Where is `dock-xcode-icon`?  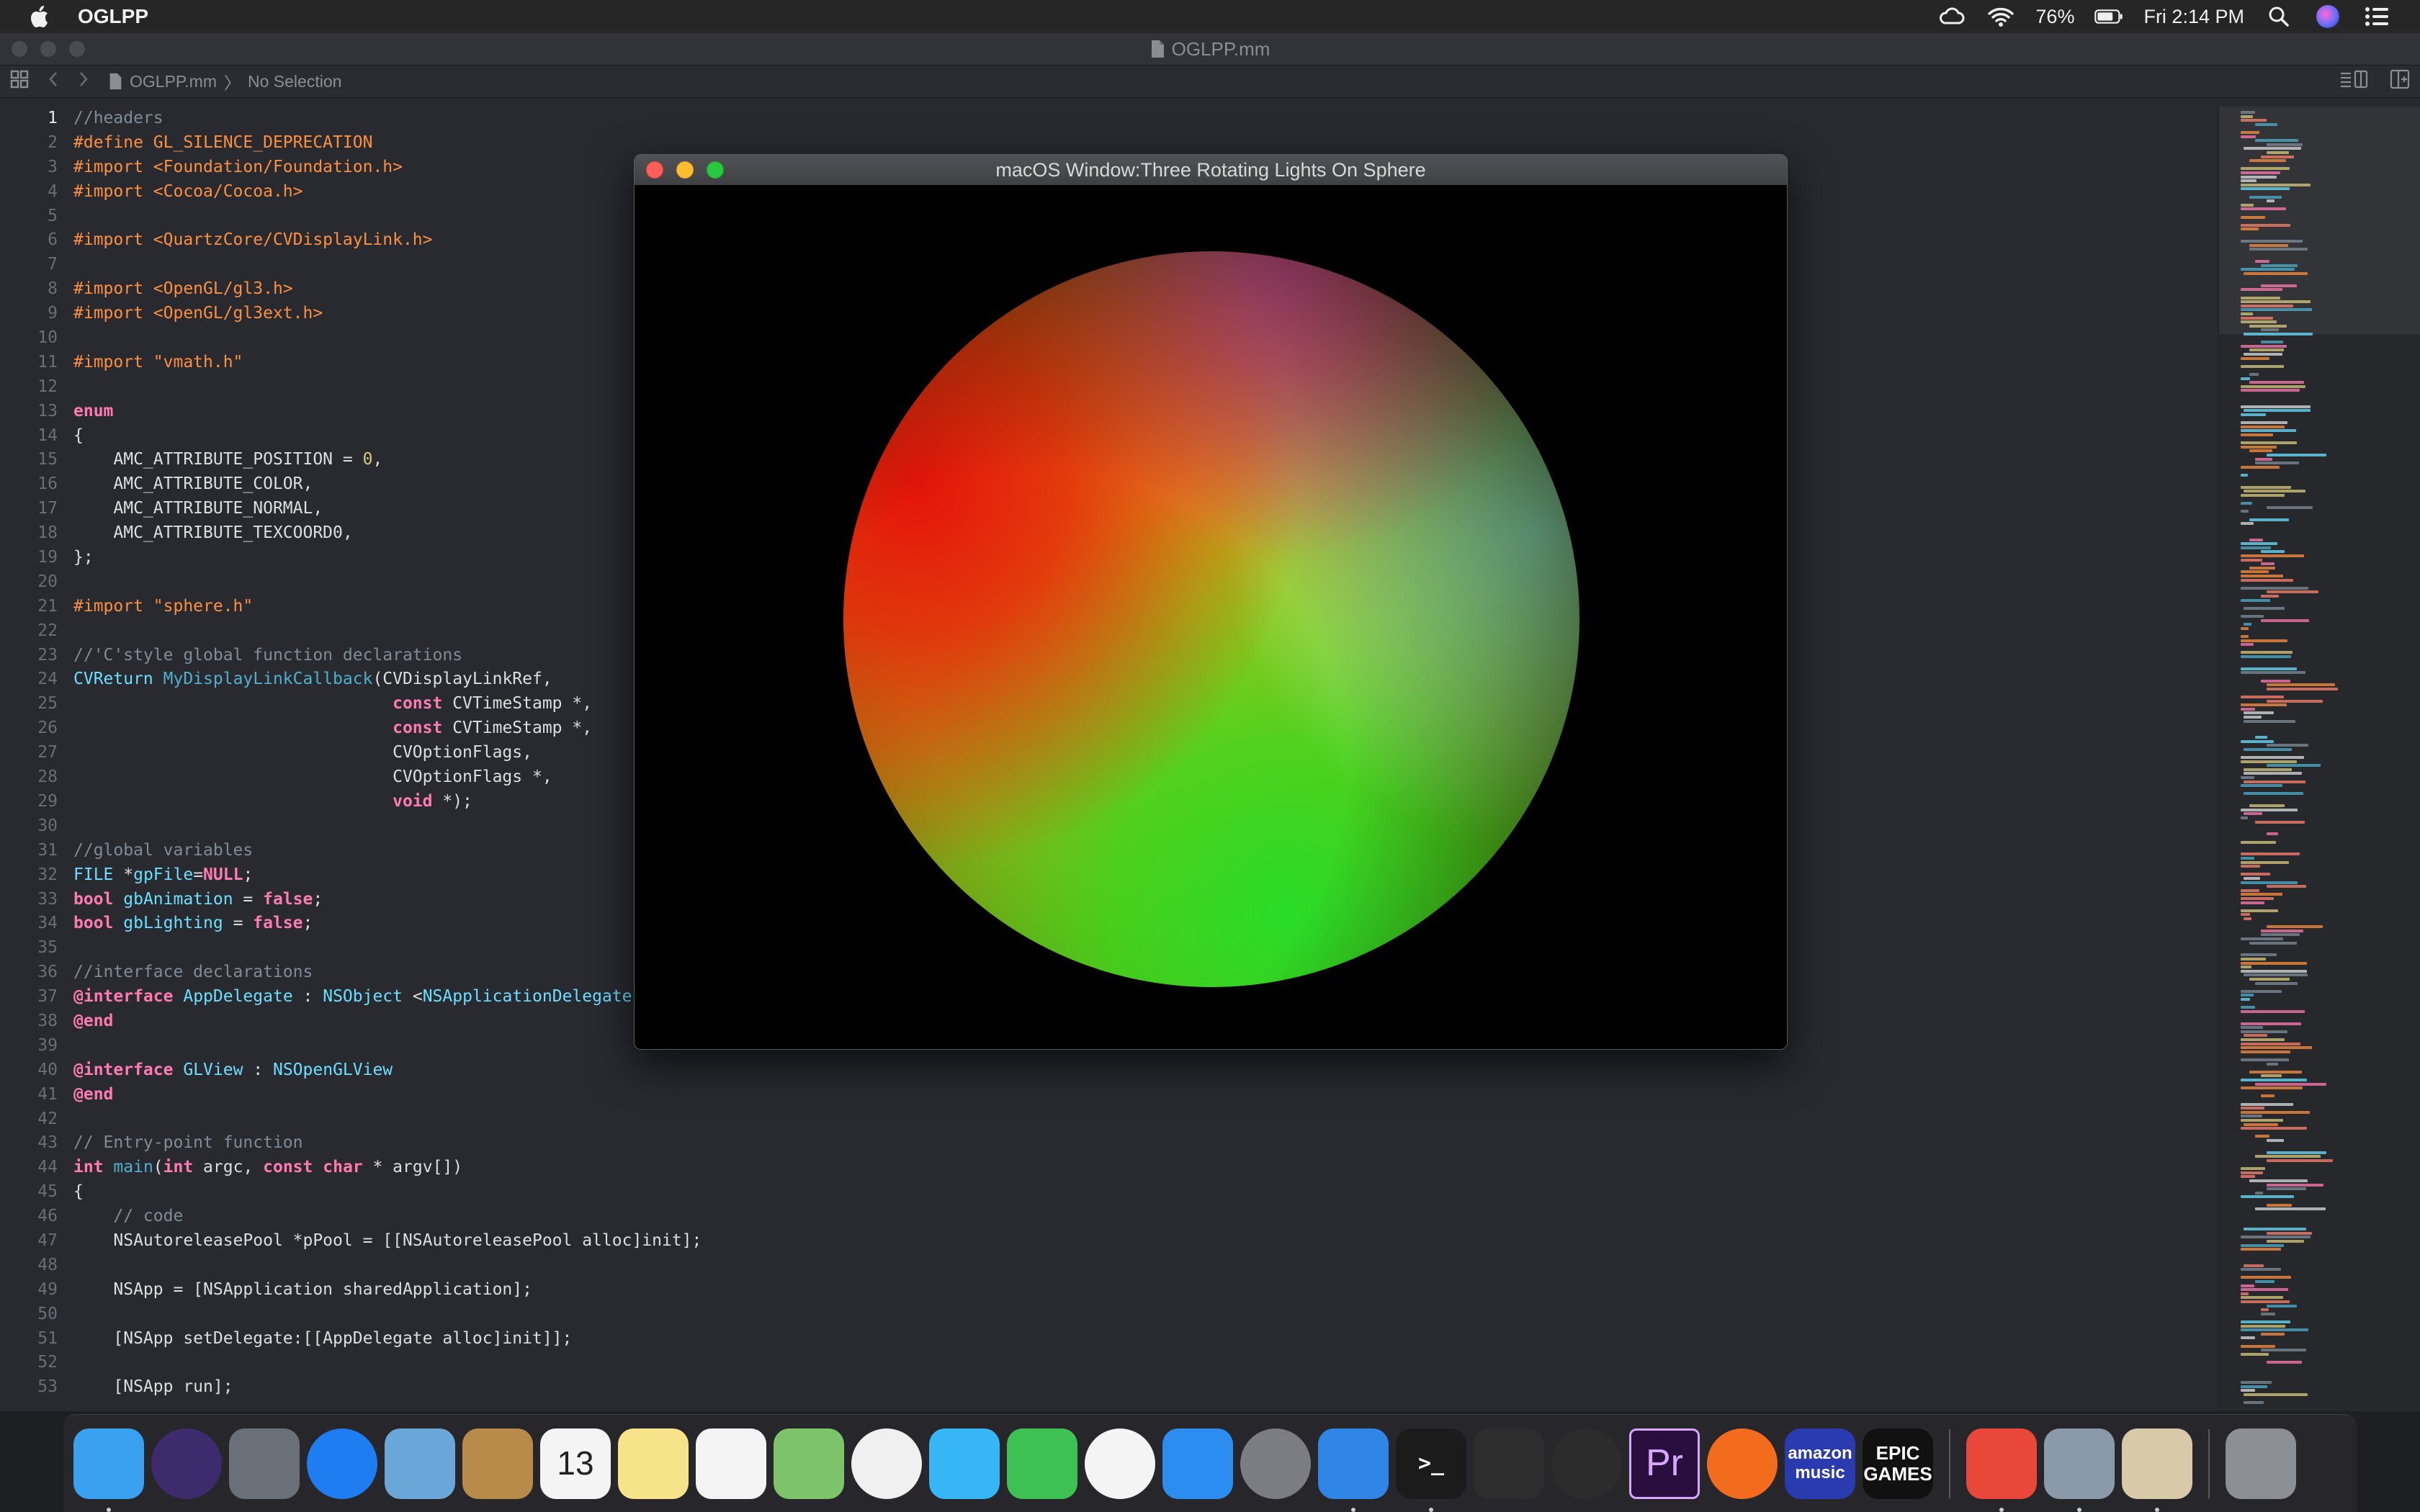 dock-xcode-icon is located at coordinates (1353, 1470).